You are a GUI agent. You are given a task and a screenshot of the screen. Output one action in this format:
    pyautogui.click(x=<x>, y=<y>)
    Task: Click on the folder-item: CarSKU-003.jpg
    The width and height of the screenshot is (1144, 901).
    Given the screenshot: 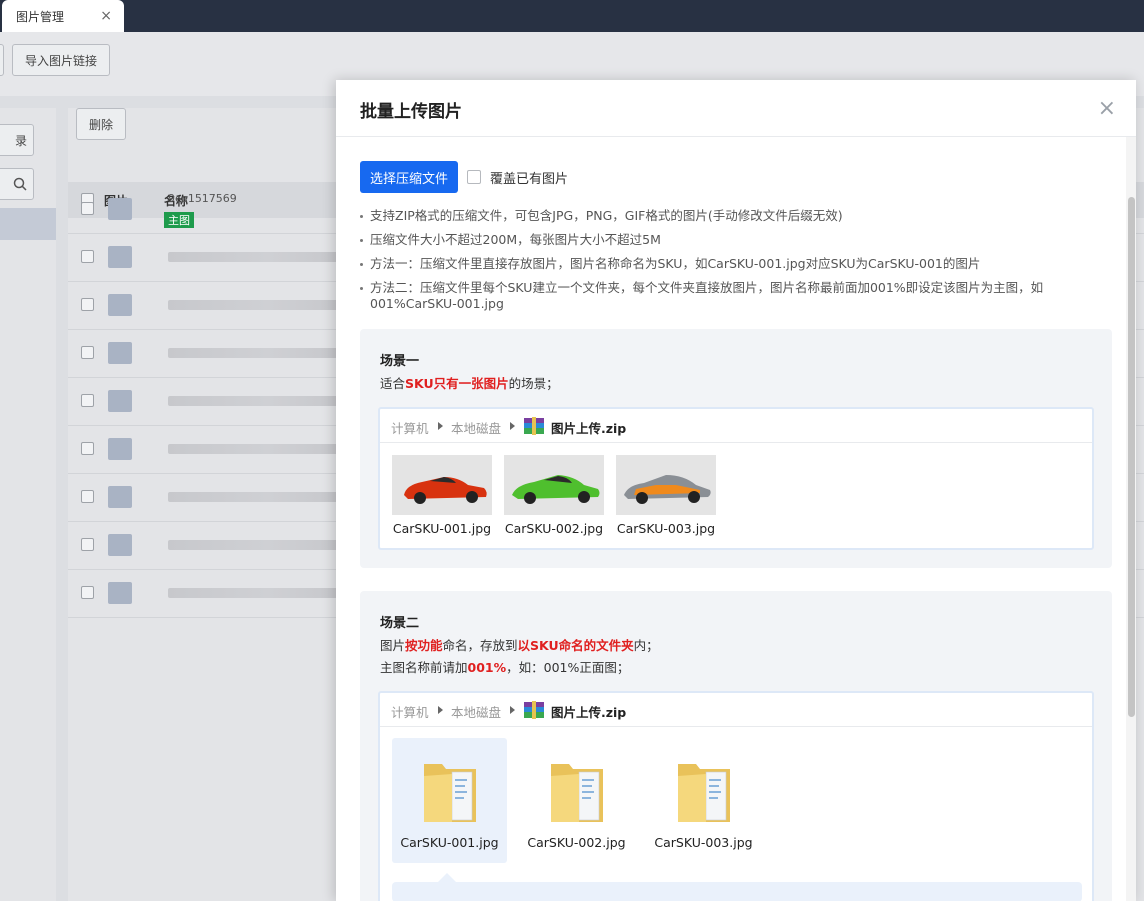 What is the action you would take?
    pyautogui.click(x=703, y=800)
    